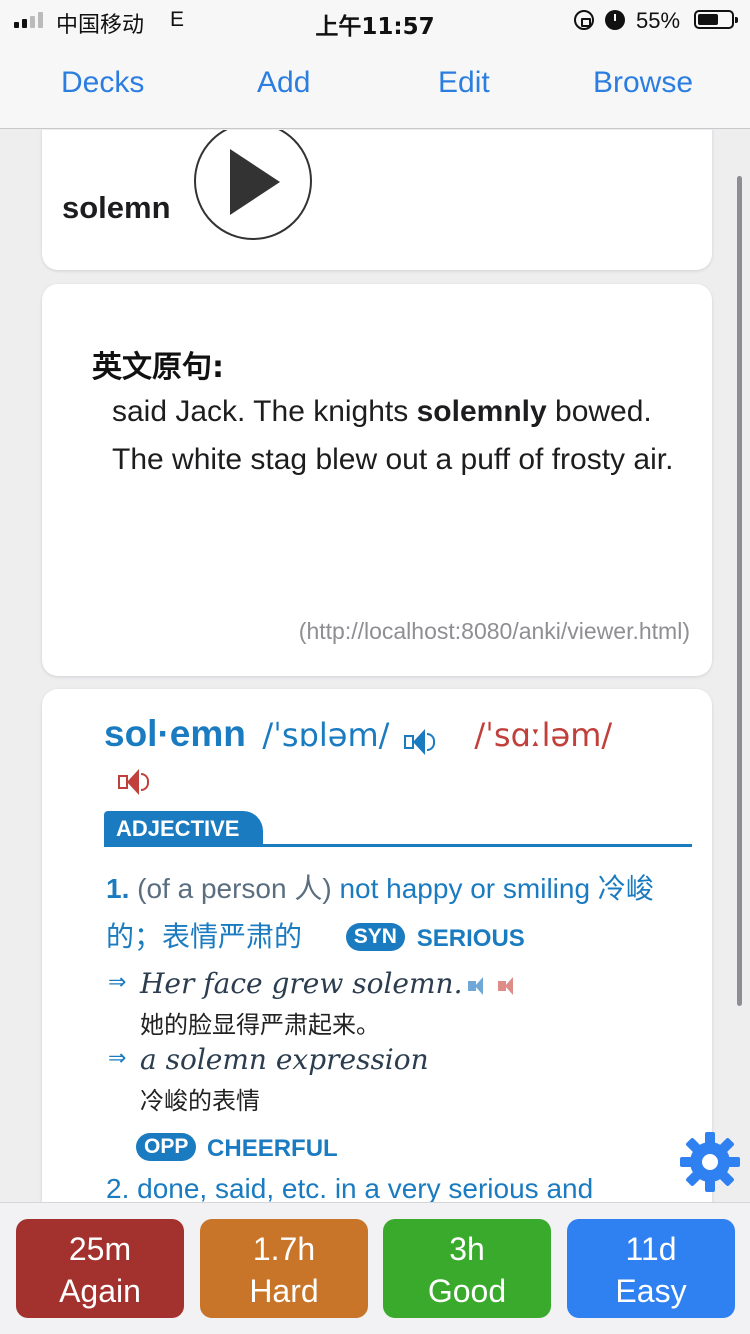 The height and width of the screenshot is (1334, 750). Describe the element at coordinates (739, 591) in the screenshot. I see `scrollbar` at that location.